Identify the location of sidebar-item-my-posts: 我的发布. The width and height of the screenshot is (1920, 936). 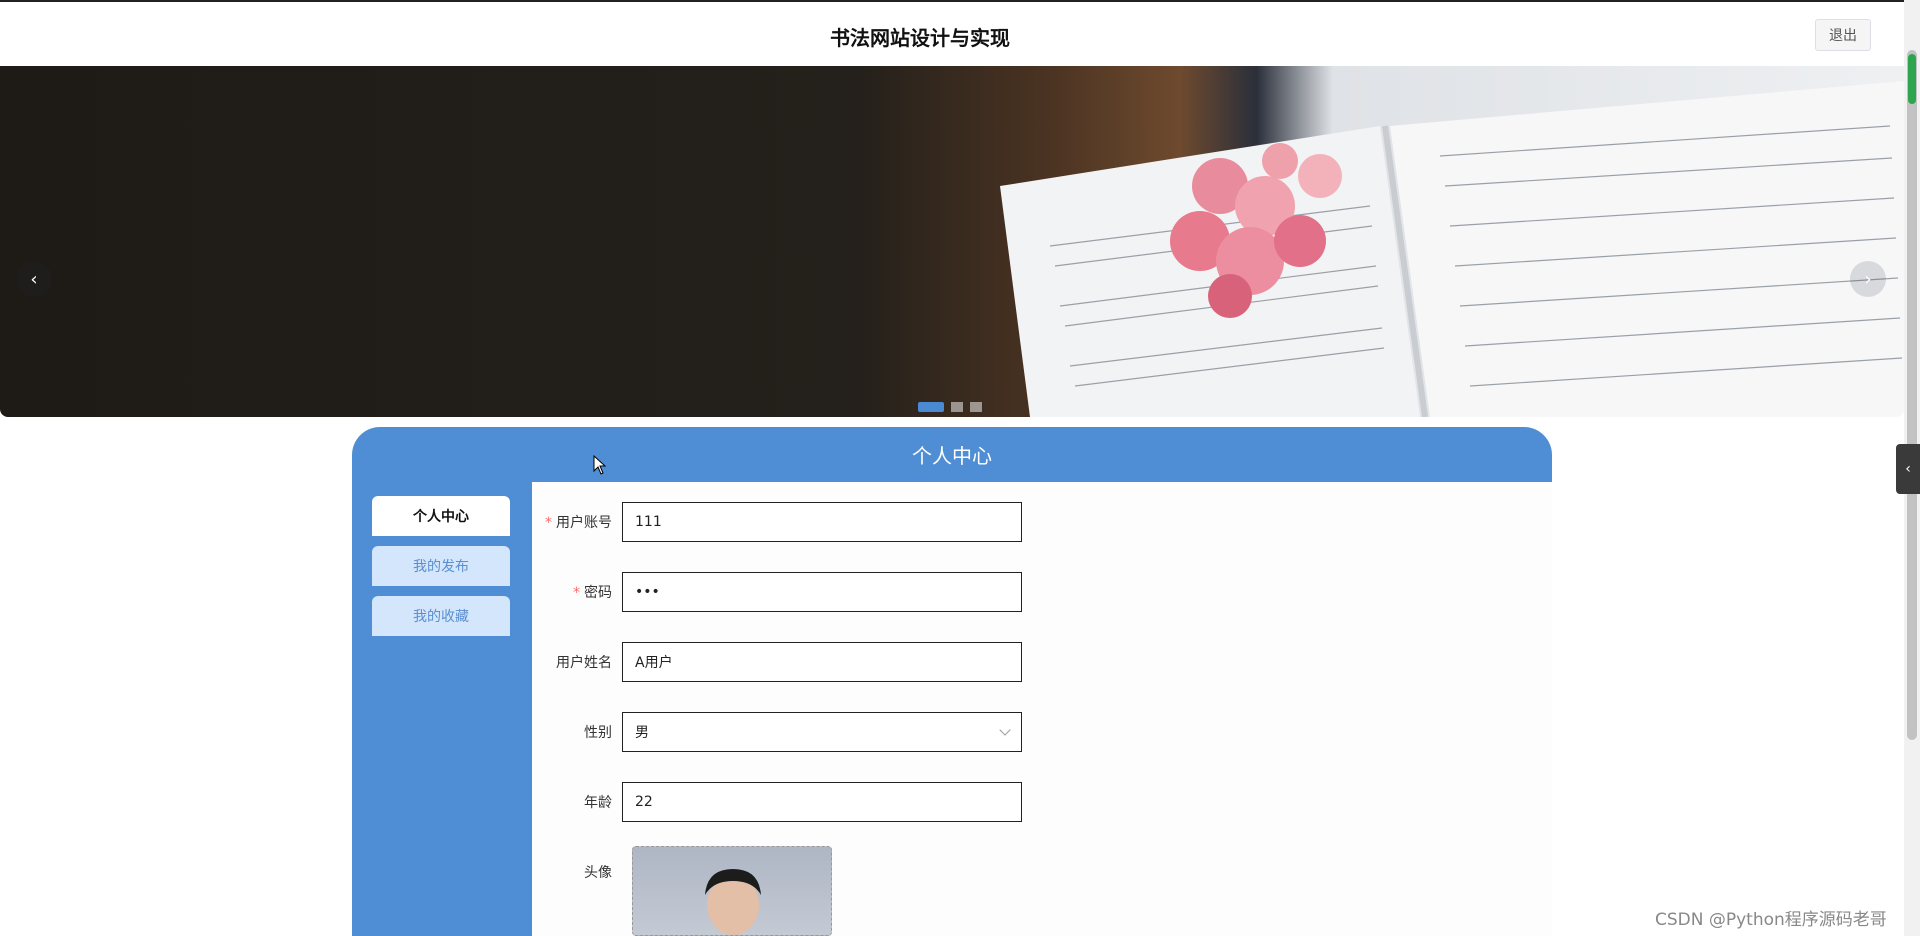
(441, 566).